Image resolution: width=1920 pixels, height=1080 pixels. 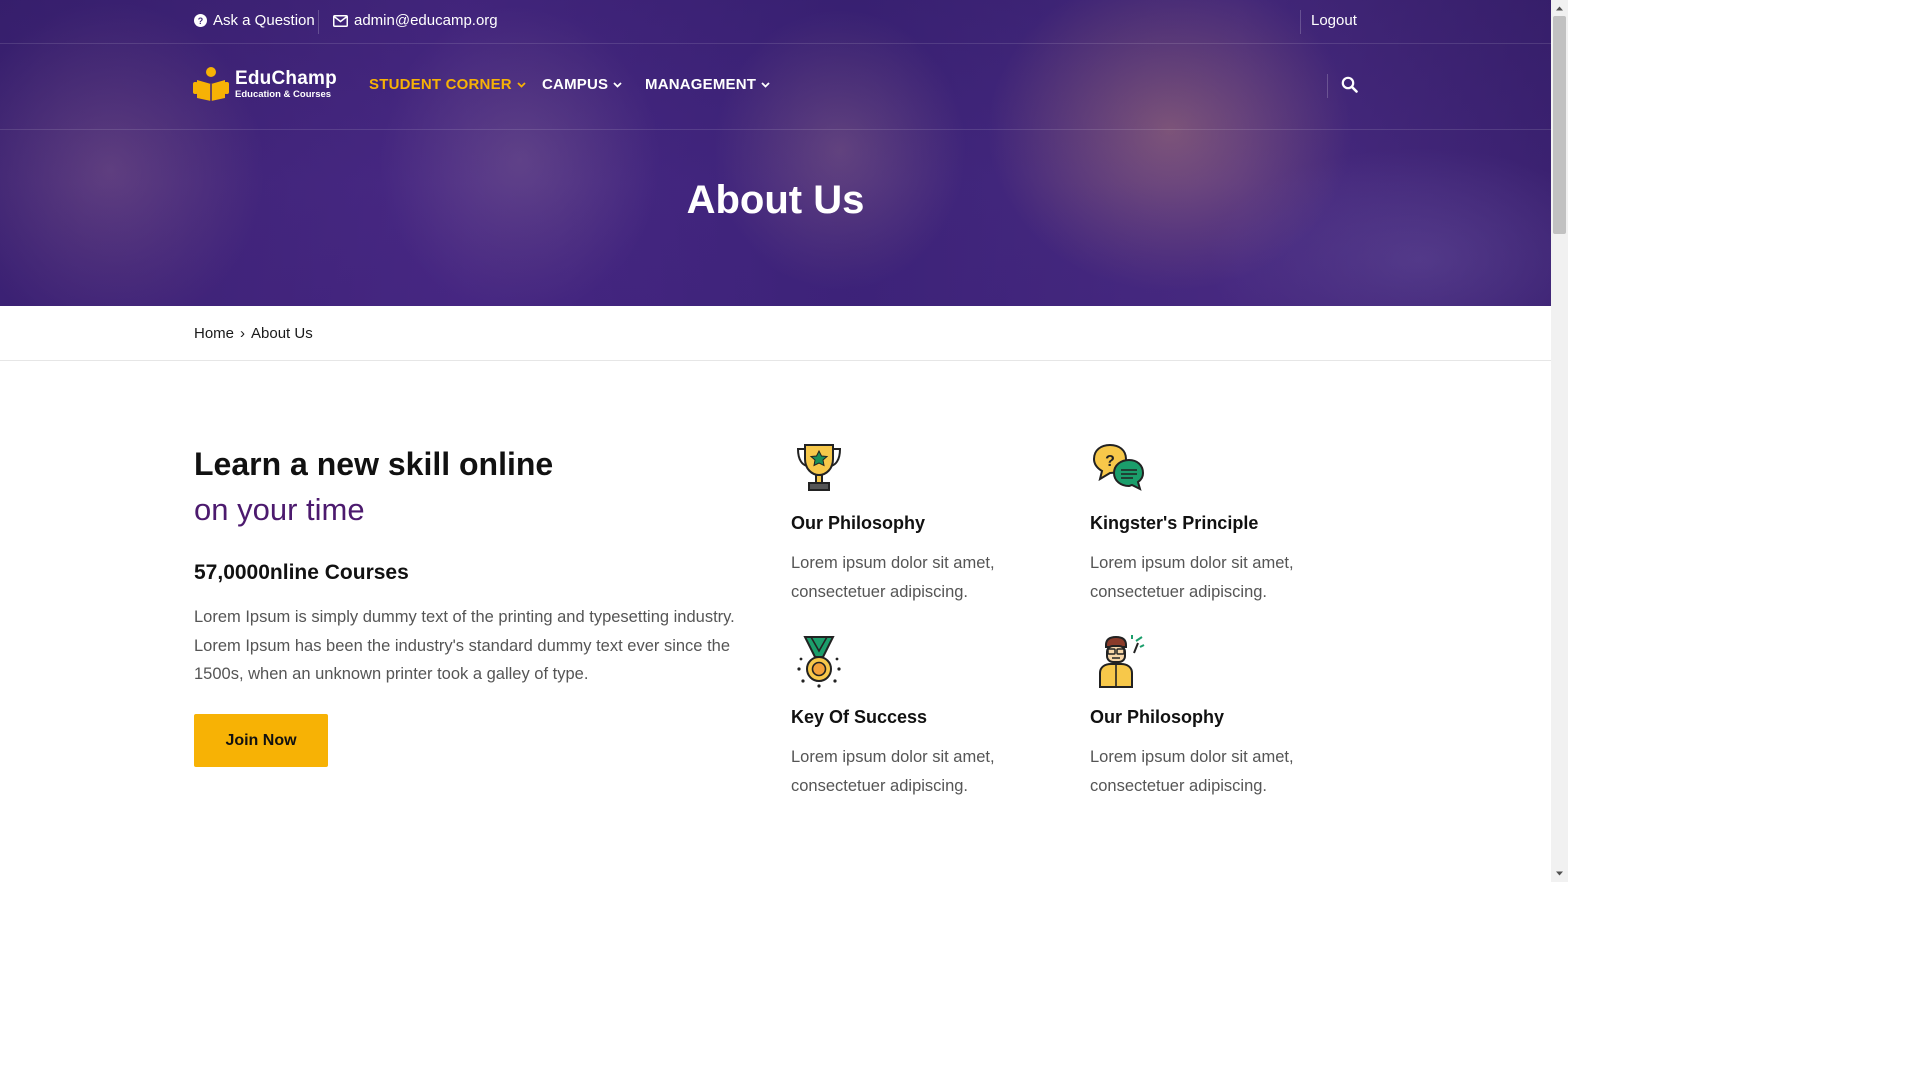 I want to click on breadcrumb-current: About Us, so click(x=282, y=333).